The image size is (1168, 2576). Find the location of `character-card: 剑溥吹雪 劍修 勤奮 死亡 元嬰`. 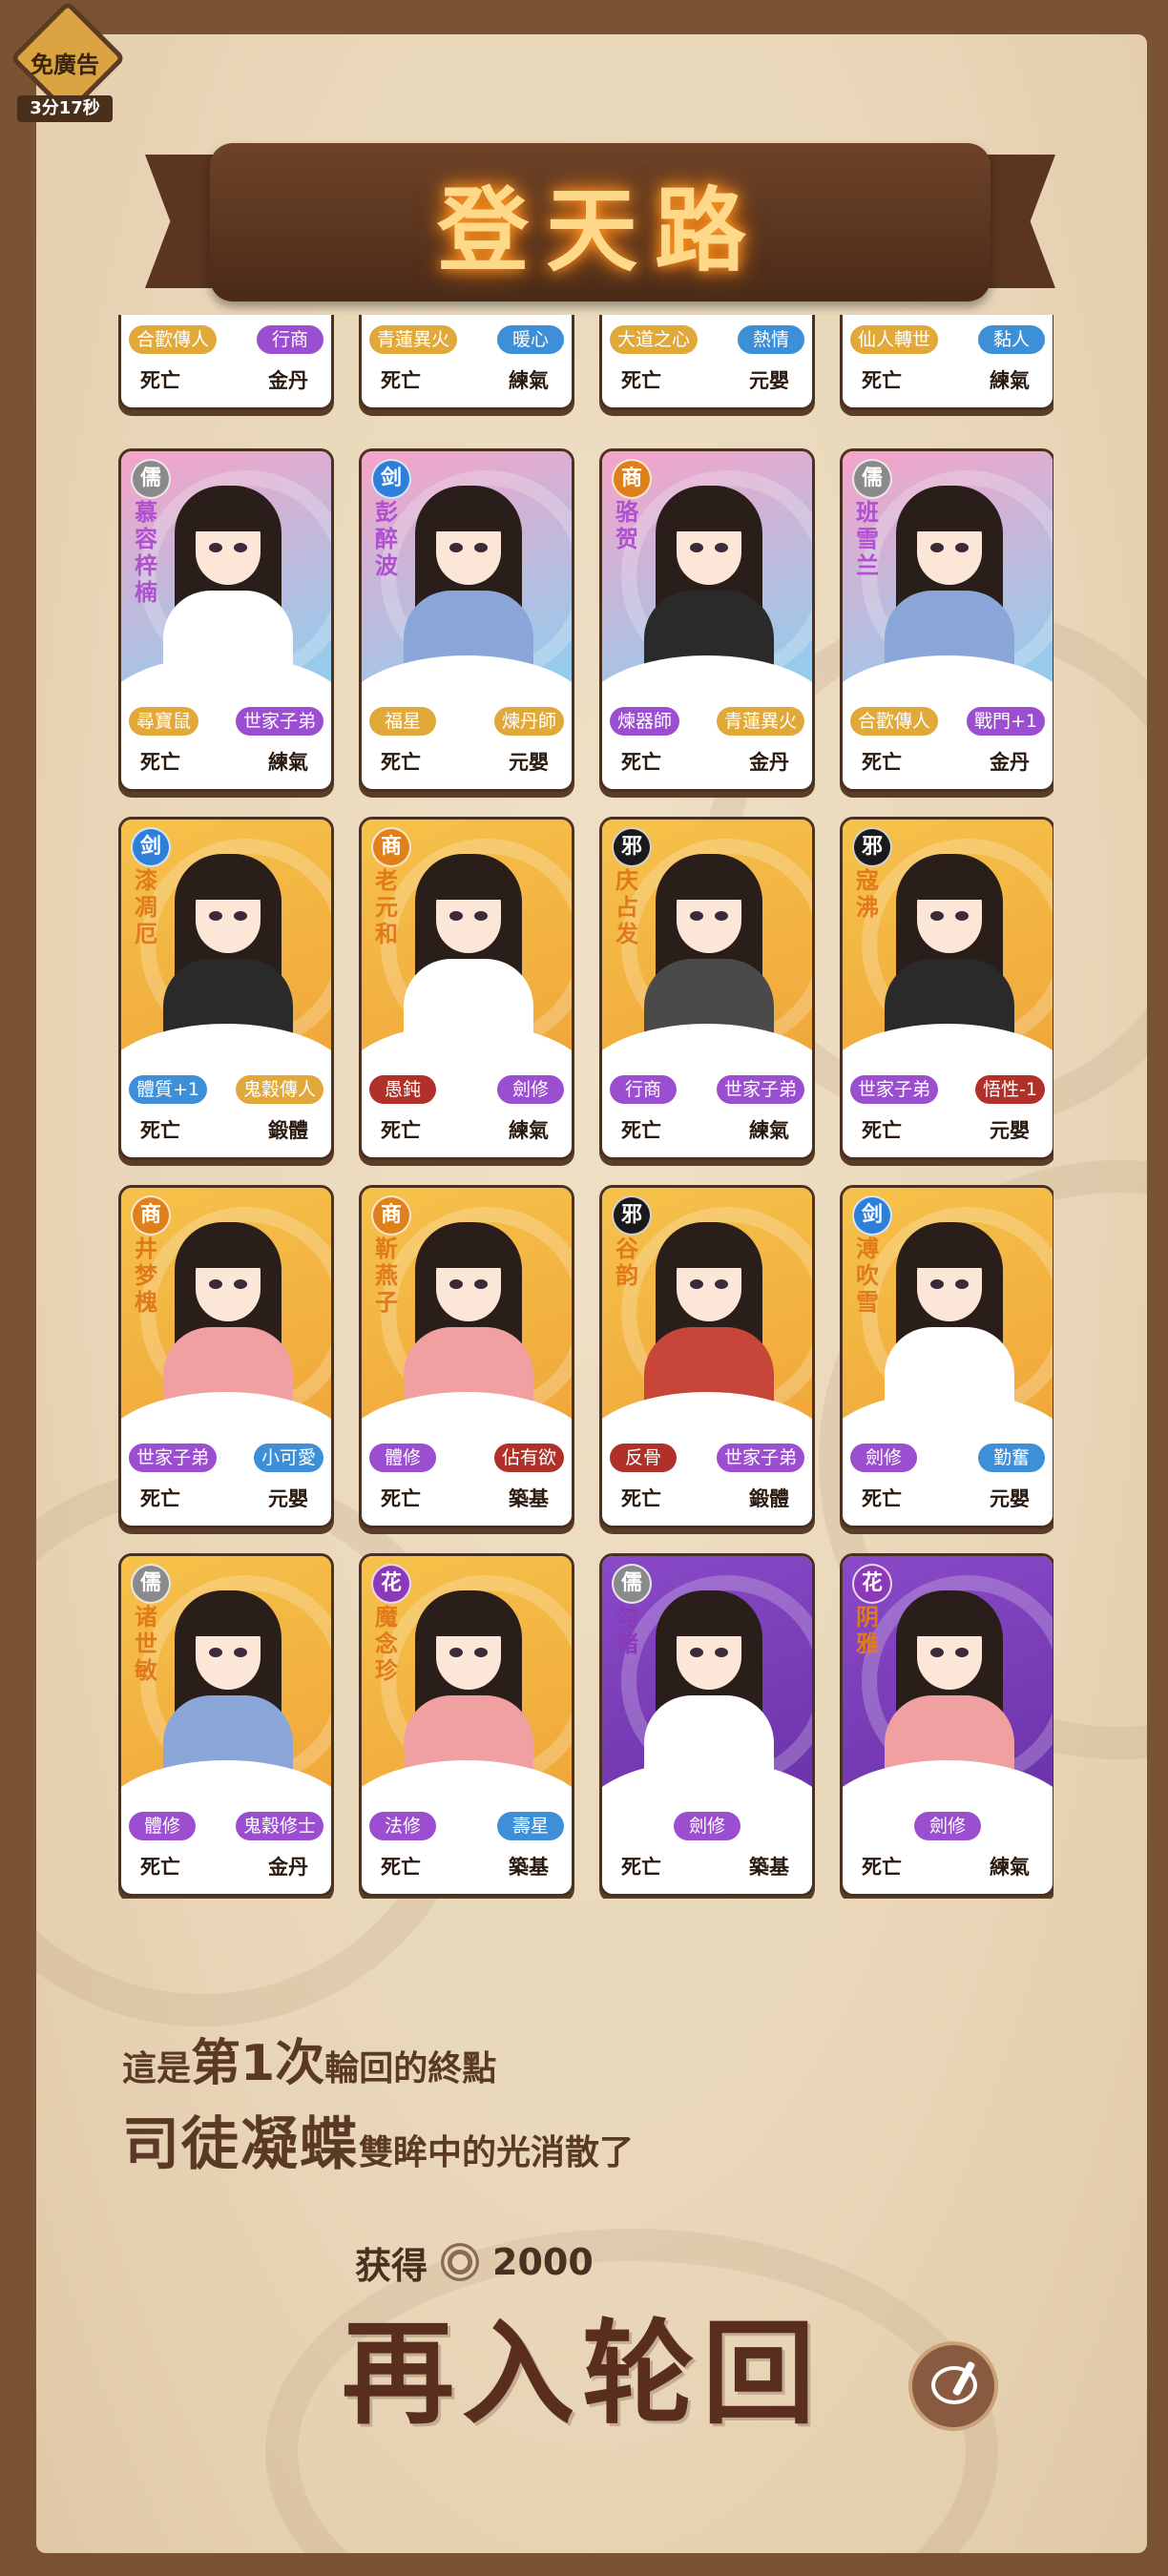

character-card: 剑溥吹雪 劍修 勤奮 死亡 元嬰 is located at coordinates (946, 1356).